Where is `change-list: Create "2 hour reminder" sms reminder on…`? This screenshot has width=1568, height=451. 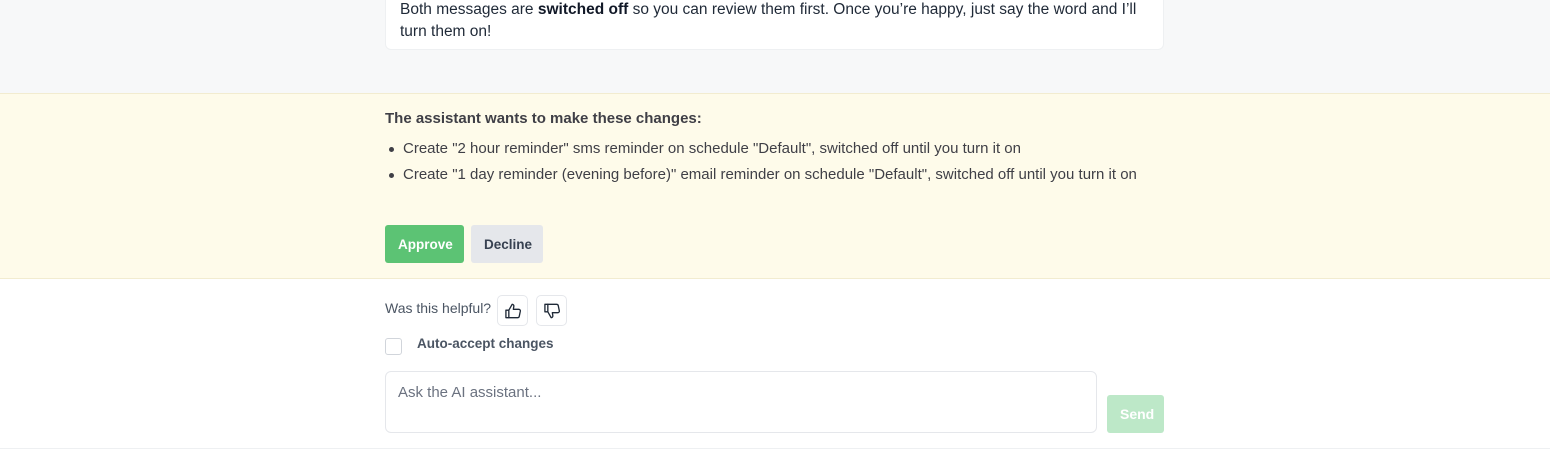
change-list: Create "2 hour reminder" sms reminder on… is located at coordinates (772, 164).